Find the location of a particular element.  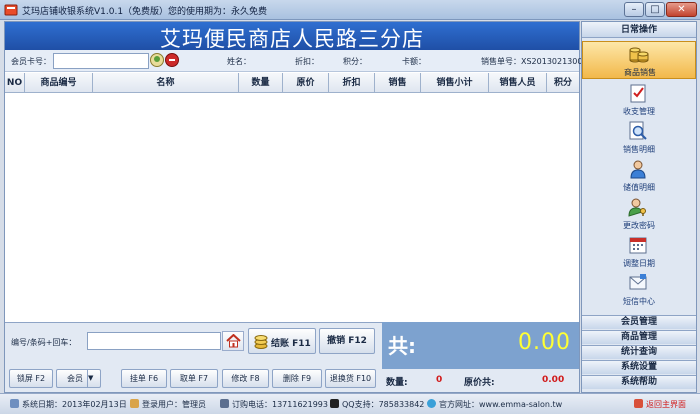

total-panel: 共: 0.00 is located at coordinates (480, 345).